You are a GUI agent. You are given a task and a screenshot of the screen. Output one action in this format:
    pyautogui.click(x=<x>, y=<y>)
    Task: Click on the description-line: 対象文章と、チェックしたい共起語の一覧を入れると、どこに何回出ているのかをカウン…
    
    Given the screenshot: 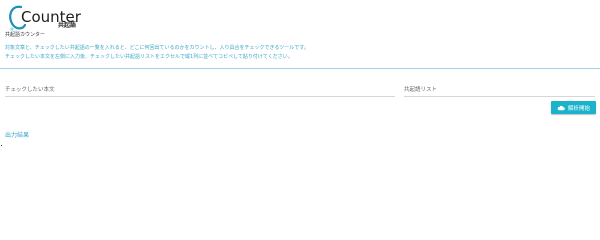 What is the action you would take?
    pyautogui.click(x=157, y=48)
    